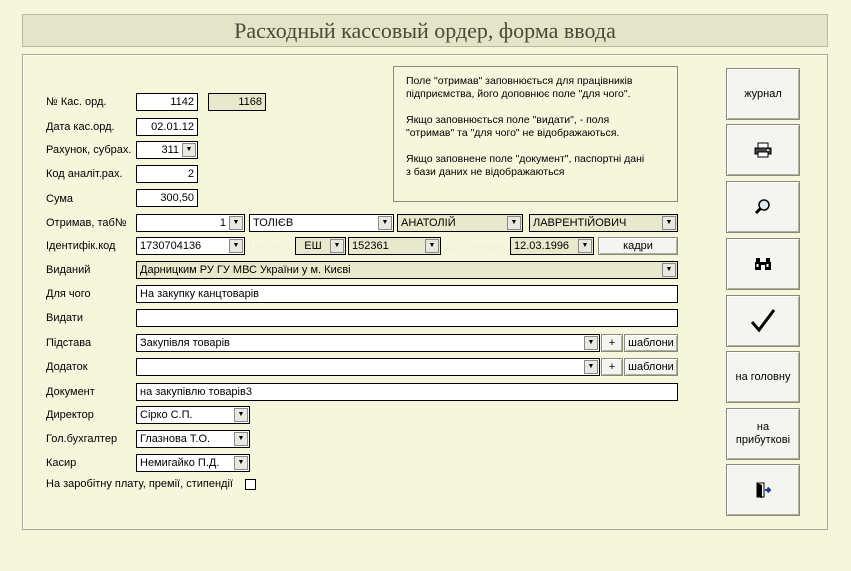  Describe the element at coordinates (70, 415) in the screenshot. I see `label-director: Директор` at that location.